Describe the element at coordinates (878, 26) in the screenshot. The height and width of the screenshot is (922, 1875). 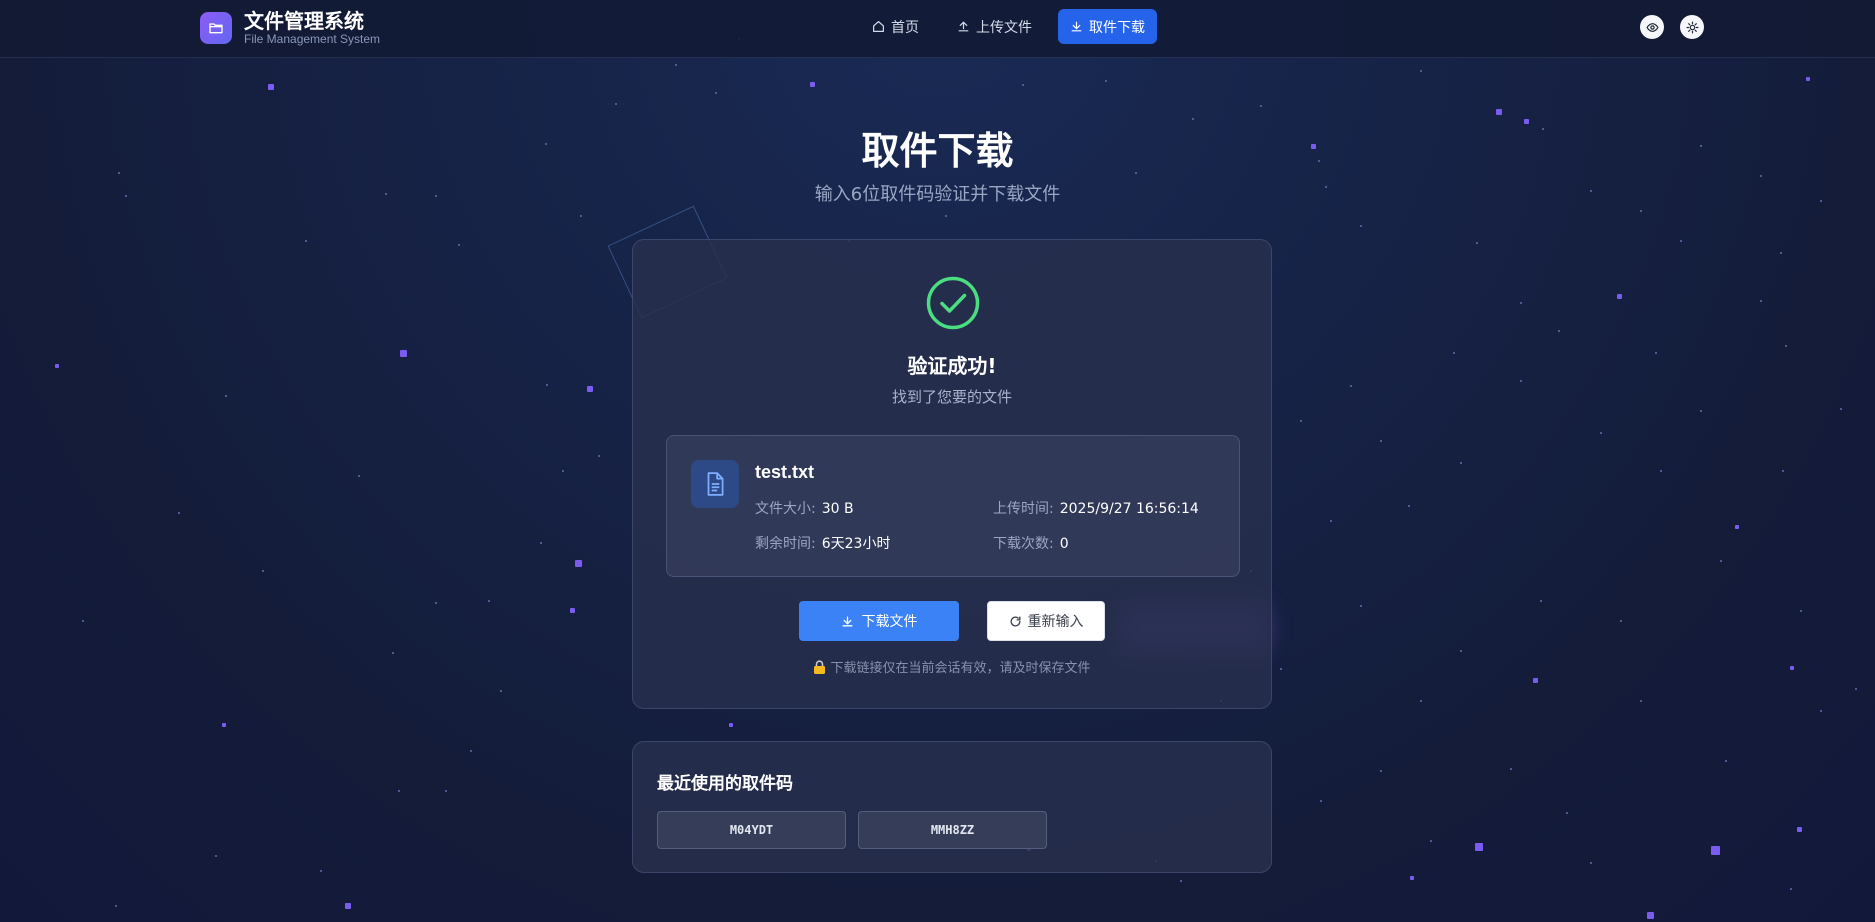
I see `home-icon` at that location.